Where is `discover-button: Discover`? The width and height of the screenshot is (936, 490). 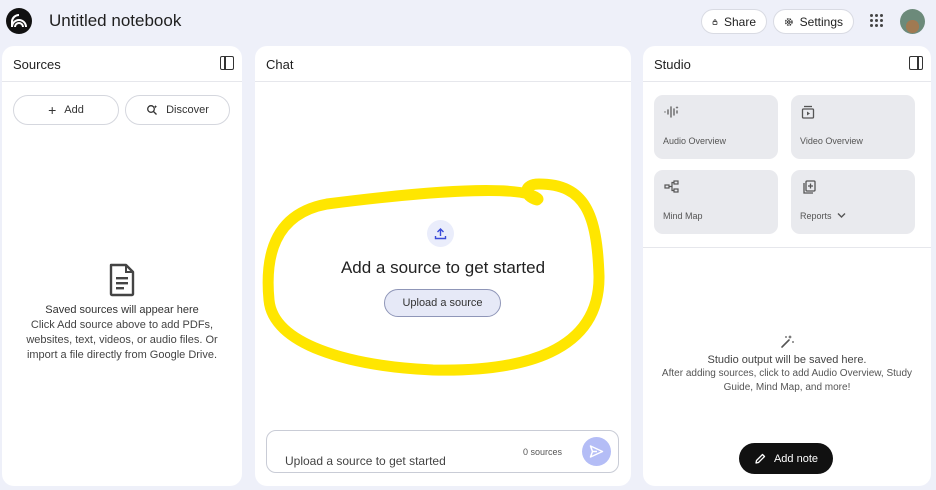 discover-button: Discover is located at coordinates (177, 110).